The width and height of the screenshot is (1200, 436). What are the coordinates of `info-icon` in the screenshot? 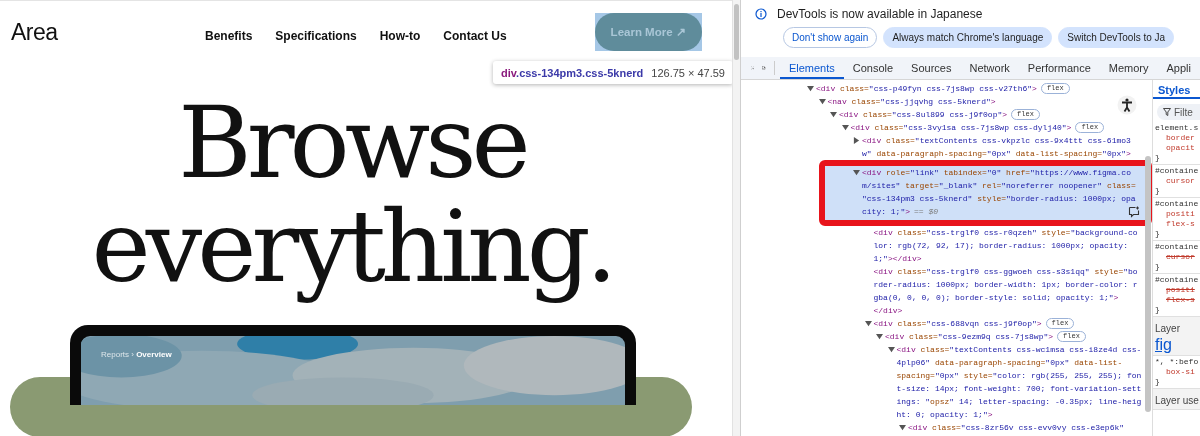 It's located at (761, 14).